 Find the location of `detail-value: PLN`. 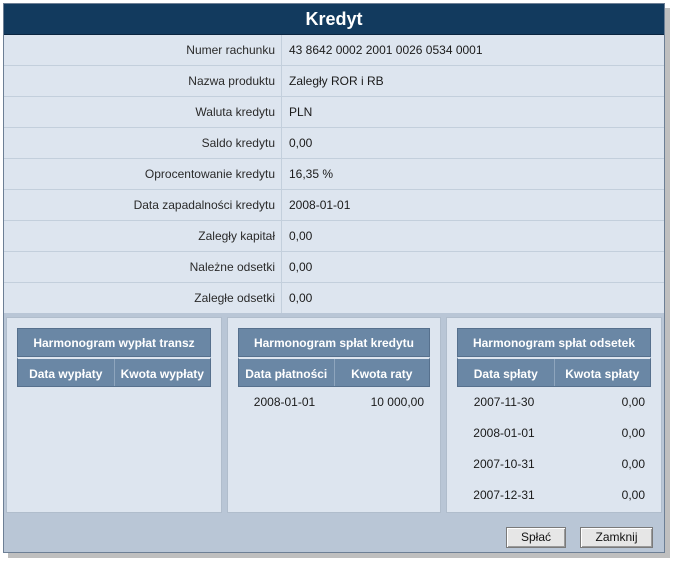

detail-value: PLN is located at coordinates (301, 112).